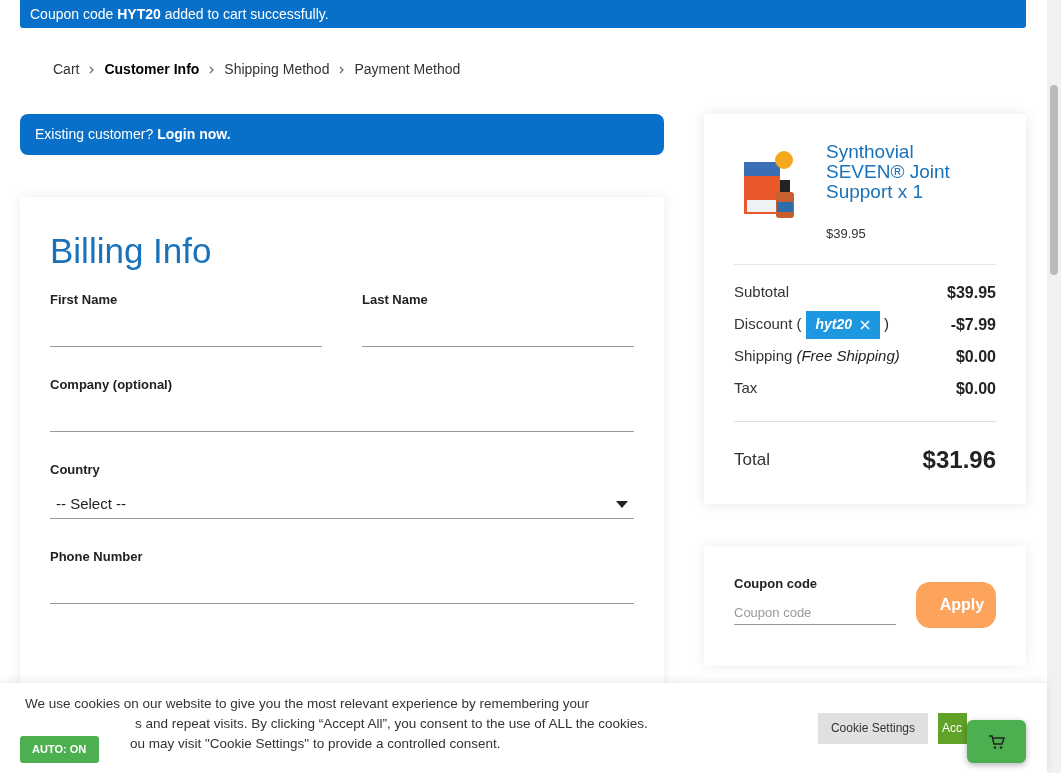  I want to click on login-banner: Existing customer? Login now., so click(342, 134).